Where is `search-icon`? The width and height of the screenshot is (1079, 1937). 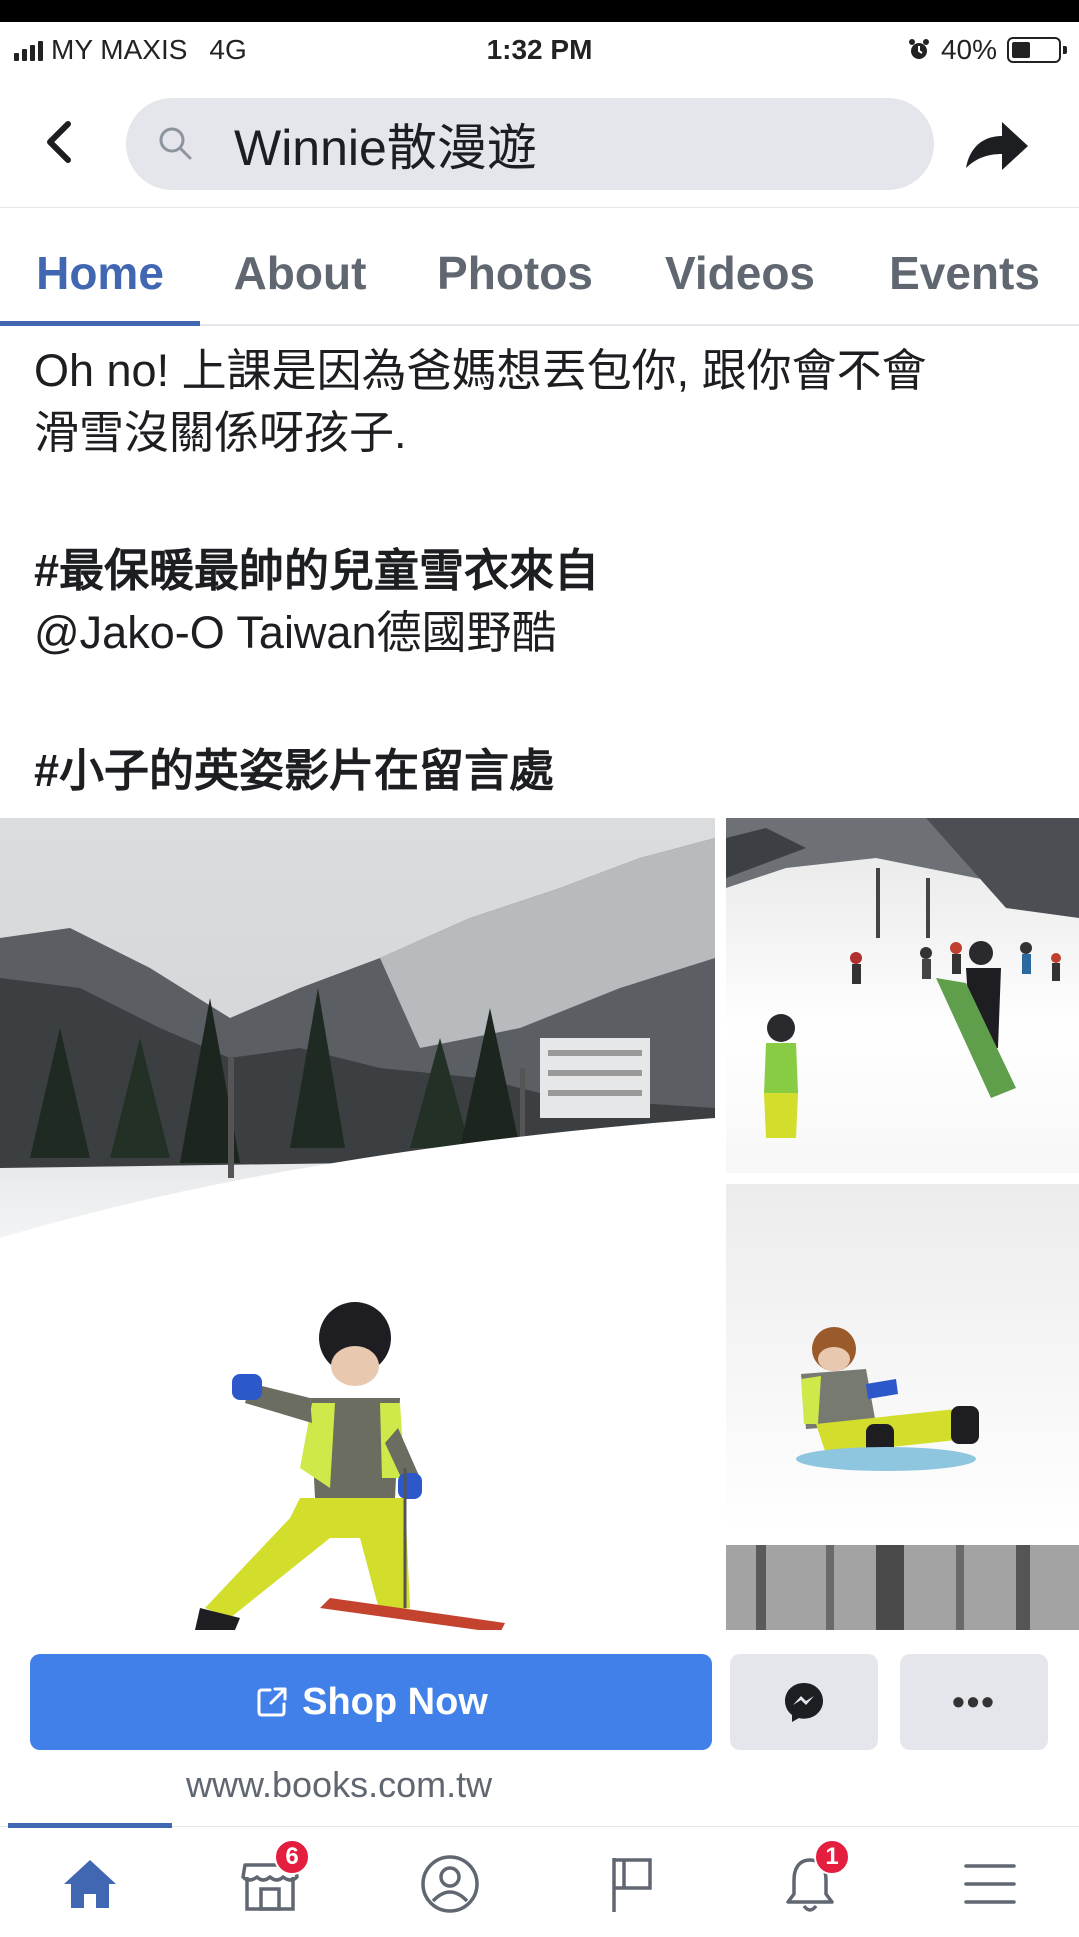 search-icon is located at coordinates (175, 143).